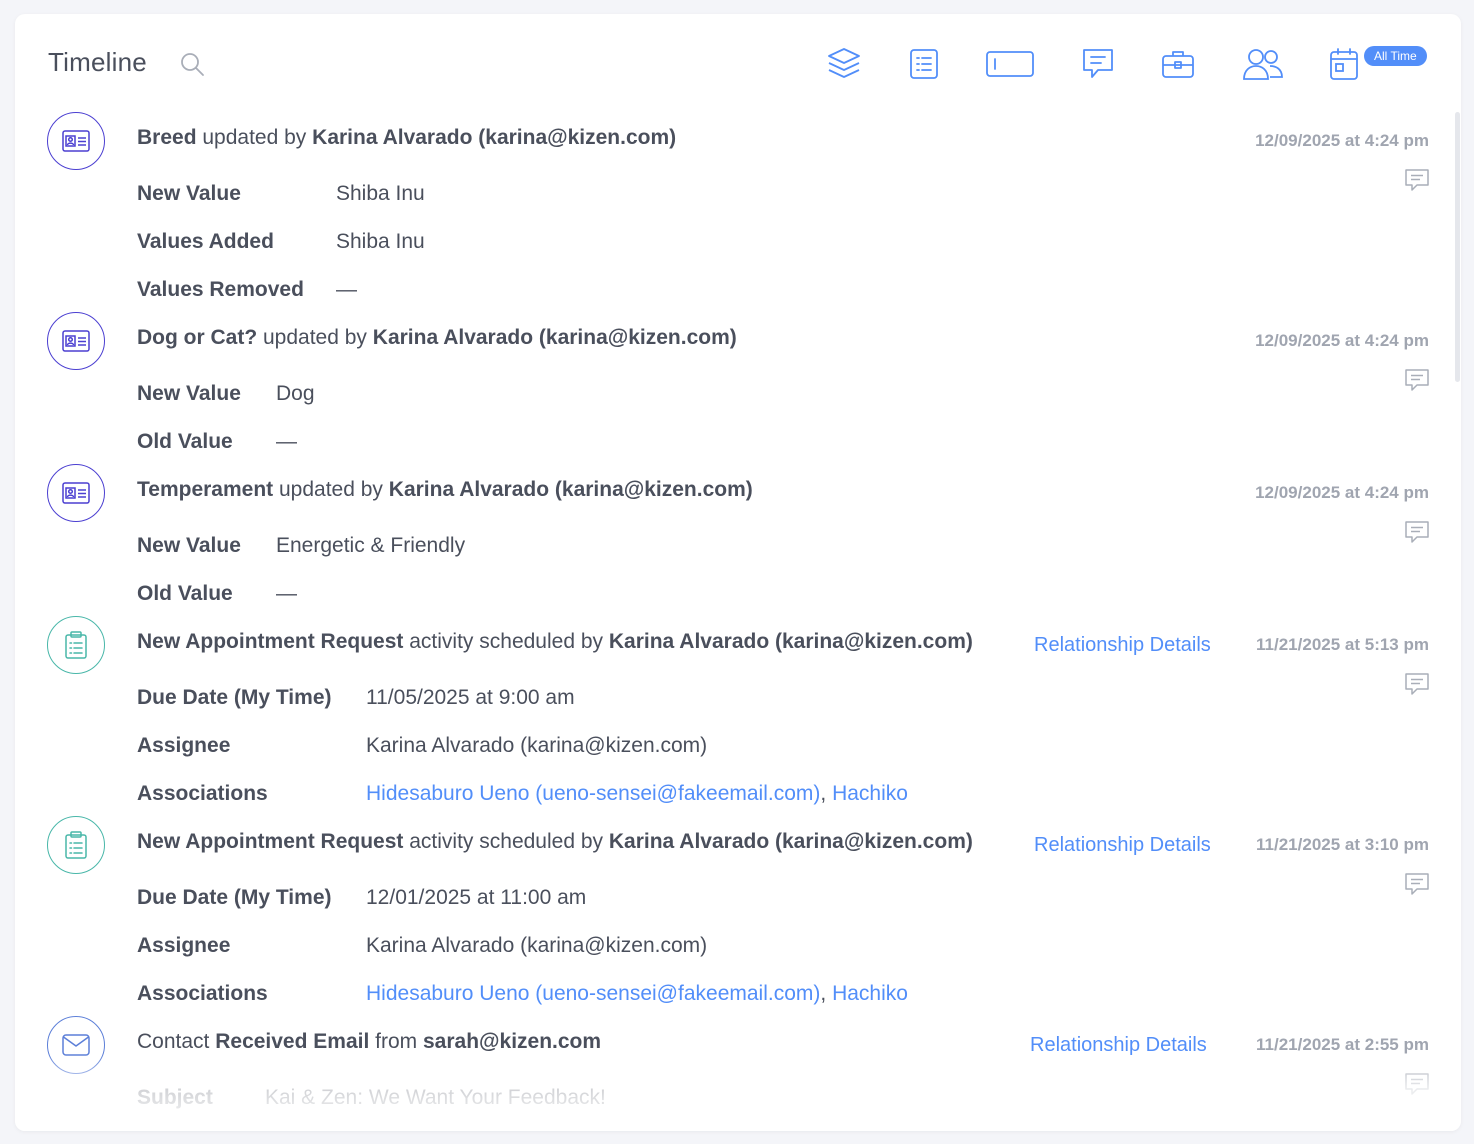 The width and height of the screenshot is (1474, 1144). Describe the element at coordinates (220, 289) in the screenshot. I see `detail-label: Values Removed` at that location.